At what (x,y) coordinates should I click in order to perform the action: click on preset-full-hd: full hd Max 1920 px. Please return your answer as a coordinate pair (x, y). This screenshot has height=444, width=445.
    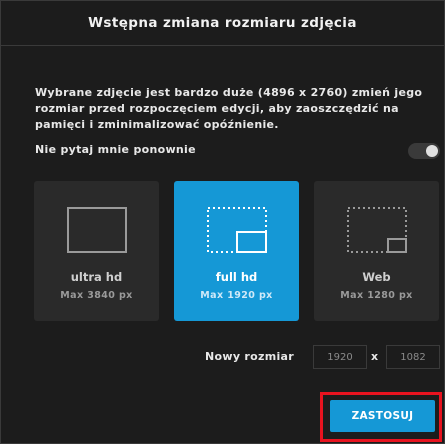
    Looking at the image, I should click on (236, 251).